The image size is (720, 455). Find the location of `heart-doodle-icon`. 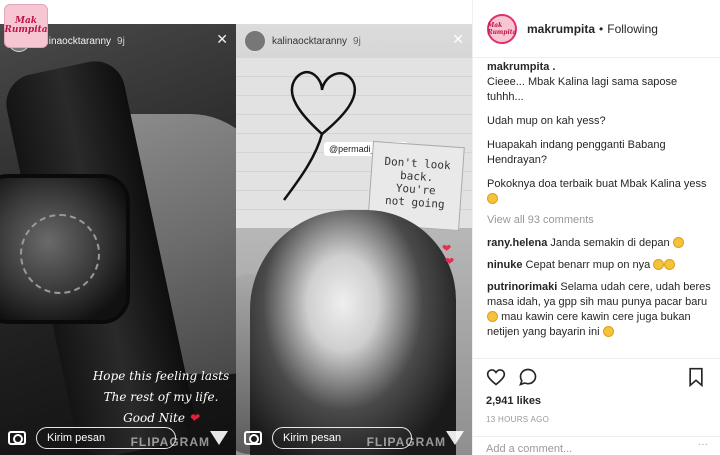

heart-doodle-icon is located at coordinates (319, 136).